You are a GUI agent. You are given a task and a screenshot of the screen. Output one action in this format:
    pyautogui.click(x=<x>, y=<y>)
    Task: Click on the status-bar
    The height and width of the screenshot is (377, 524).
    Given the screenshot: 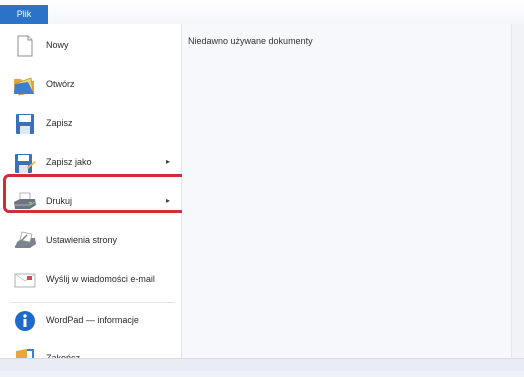 What is the action you would take?
    pyautogui.click(x=262, y=364)
    